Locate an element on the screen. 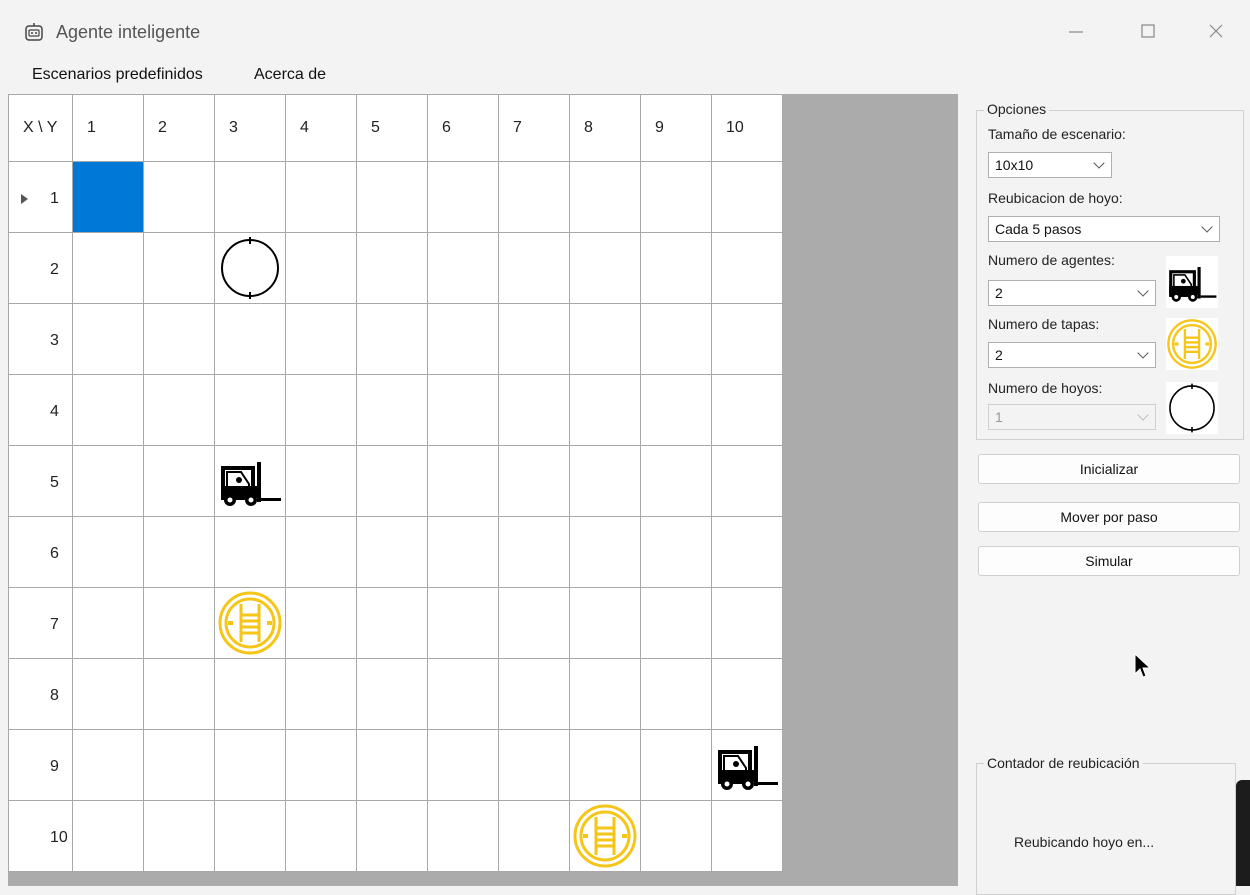  close-button is located at coordinates (1216, 33).